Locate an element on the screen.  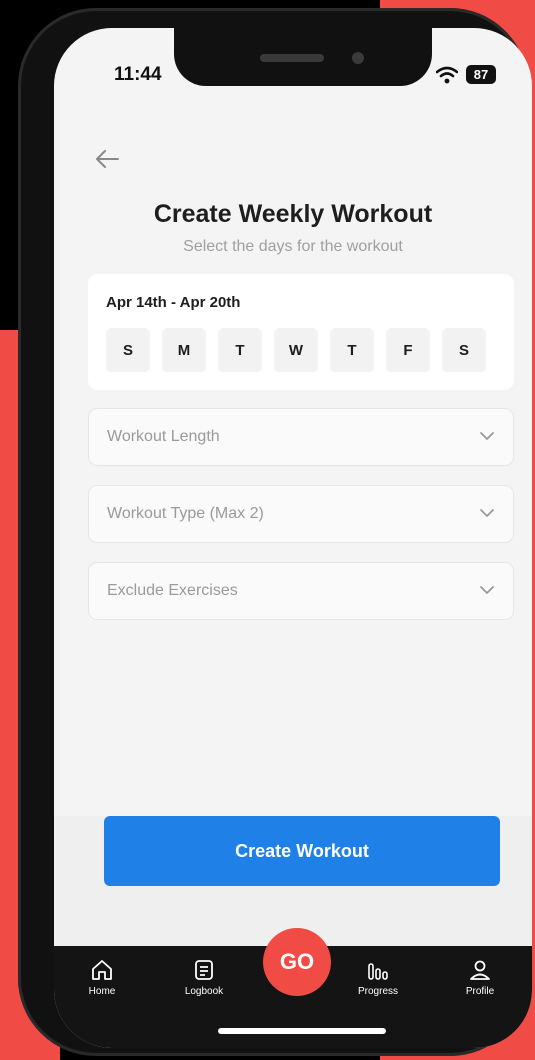
tab-profile: Profile is located at coordinates (480, 977).